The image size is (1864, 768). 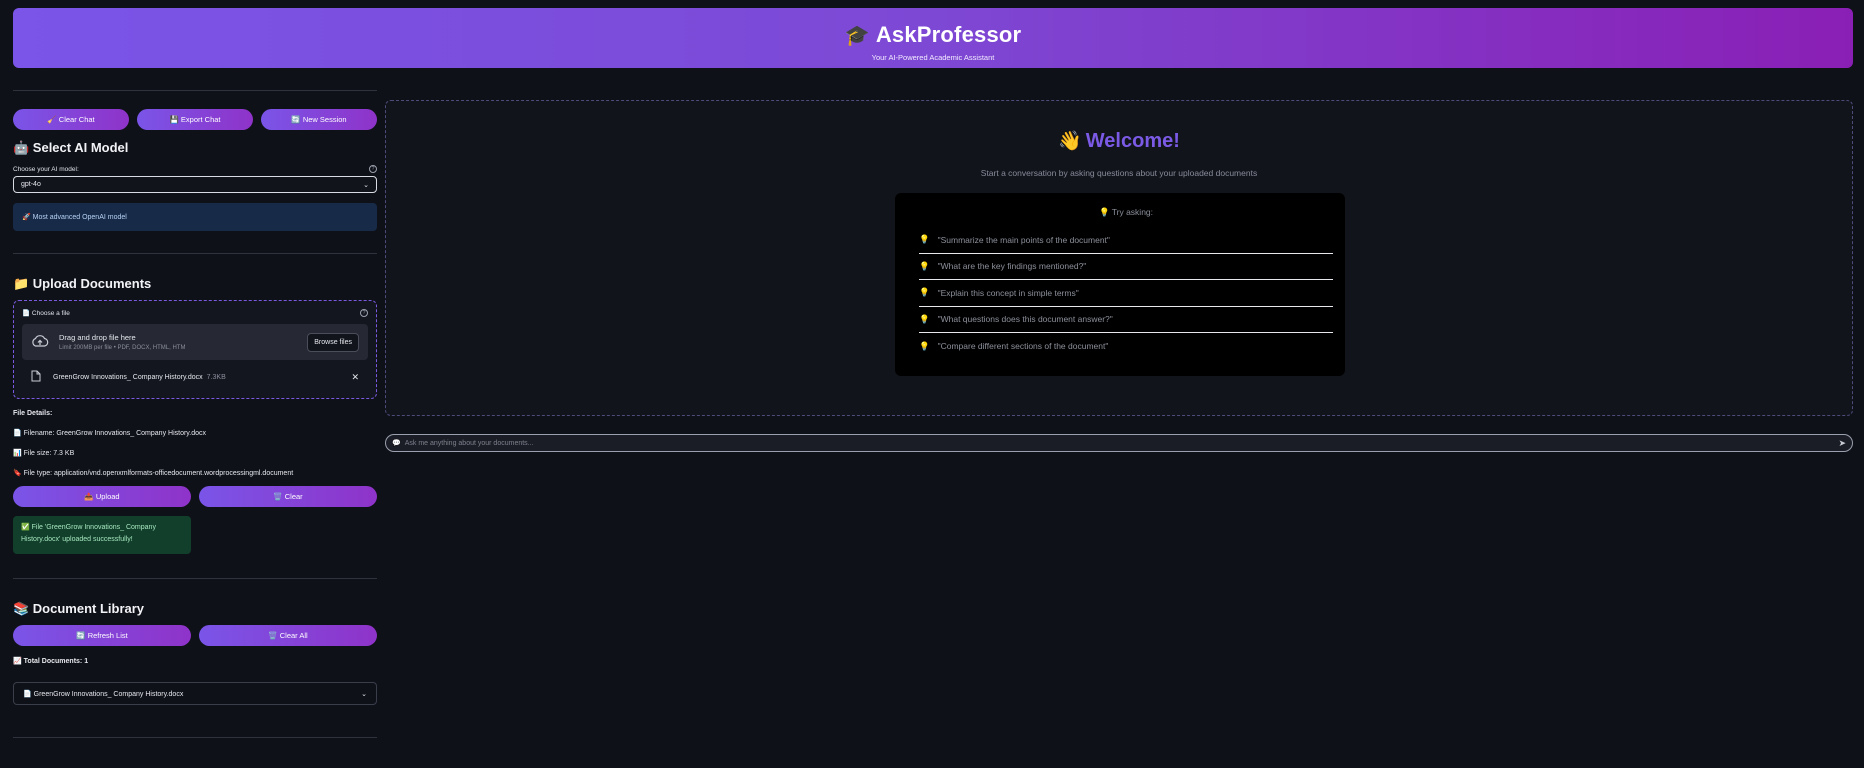 I want to click on file-detail-size: 📊 File size: 7.3 KB, so click(x=44, y=453).